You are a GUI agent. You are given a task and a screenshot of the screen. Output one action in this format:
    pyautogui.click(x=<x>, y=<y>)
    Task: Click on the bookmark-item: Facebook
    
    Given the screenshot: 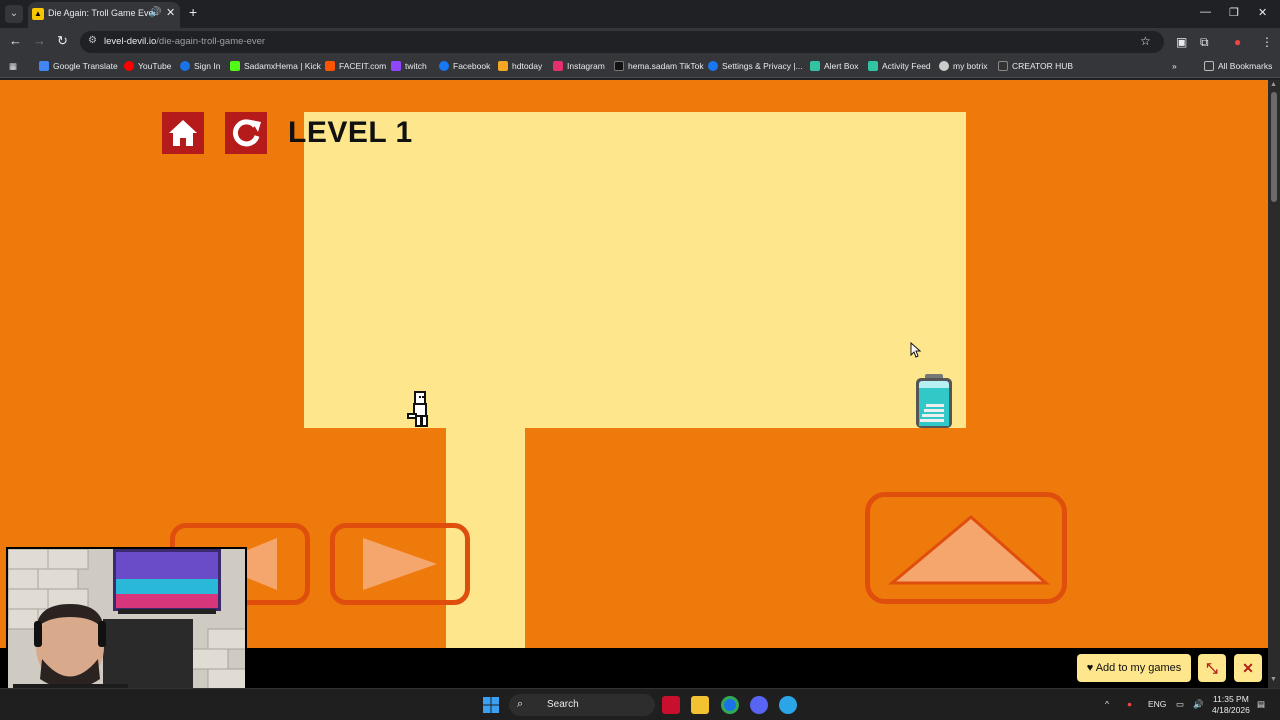 What is the action you would take?
    pyautogui.click(x=464, y=66)
    